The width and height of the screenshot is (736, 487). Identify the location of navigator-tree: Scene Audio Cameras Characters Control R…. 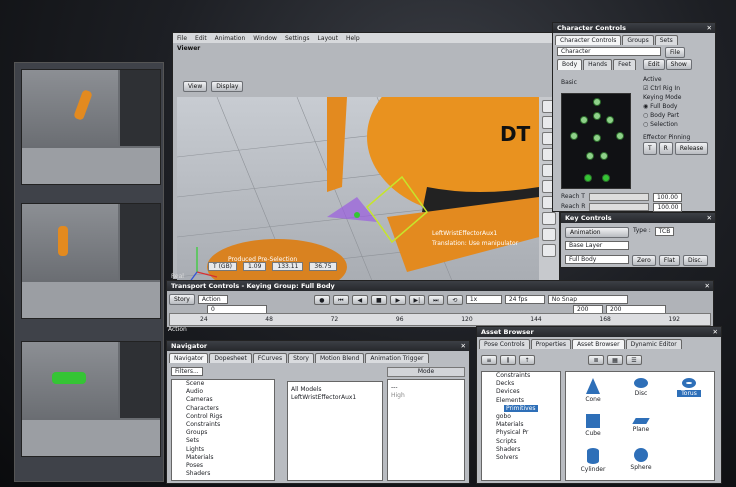
(223, 430).